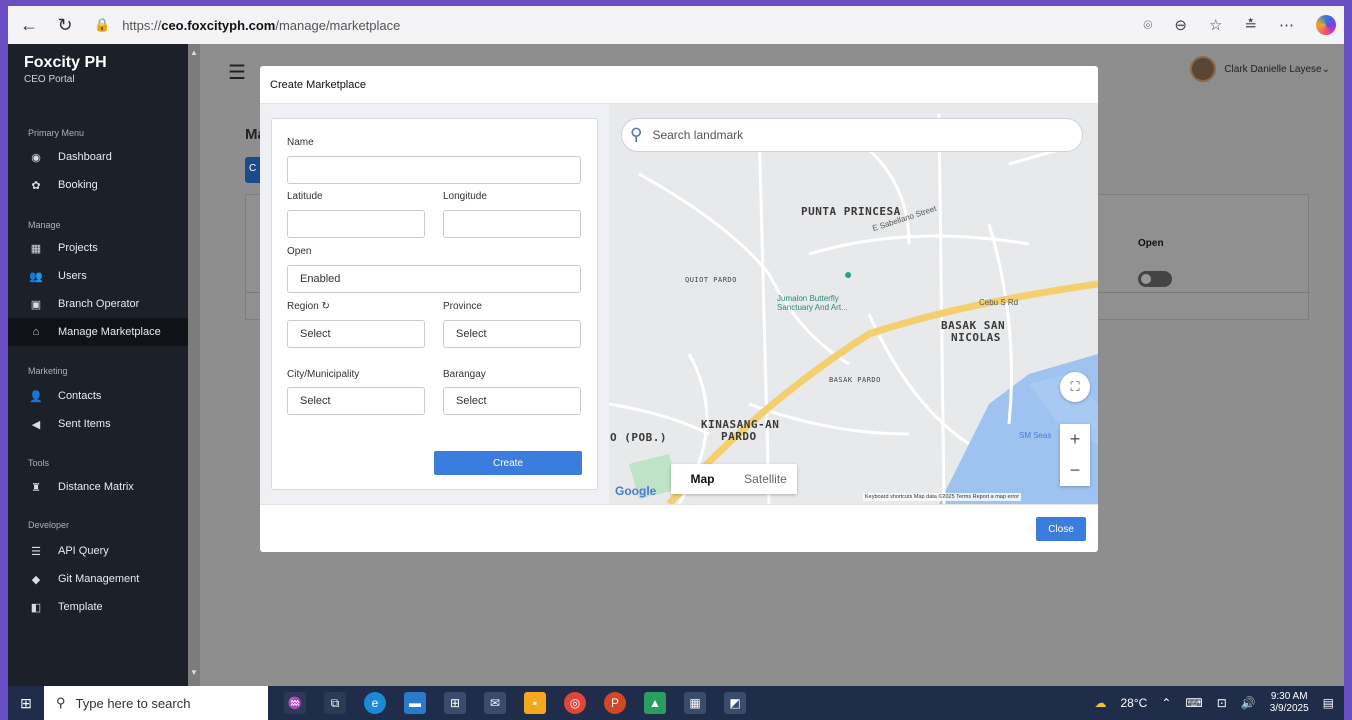 Image resolution: width=1352 pixels, height=720 pixels. What do you see at coordinates (1328, 703) in the screenshot?
I see `notifications-icon: ▤` at bounding box center [1328, 703].